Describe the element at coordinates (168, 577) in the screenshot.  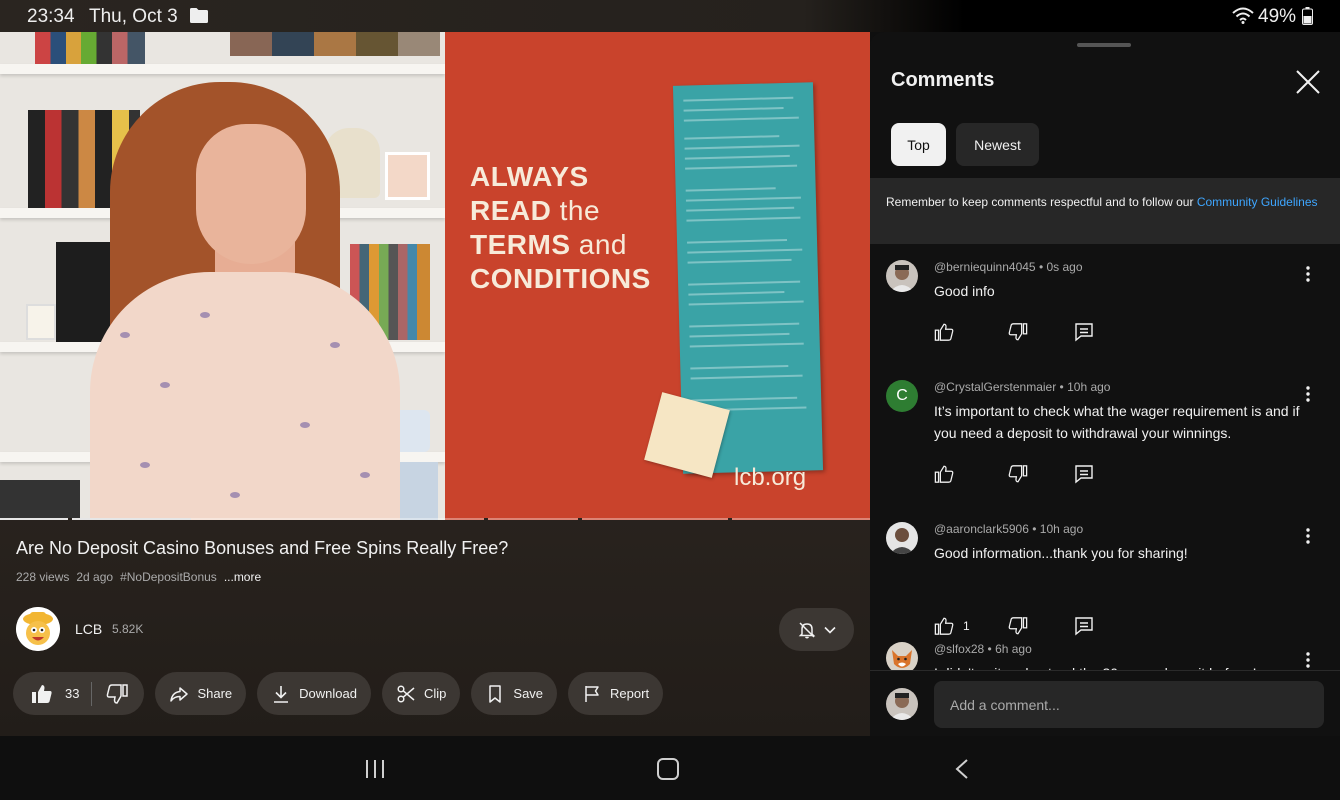
I see `hashtag: #NoDepositBonus` at that location.